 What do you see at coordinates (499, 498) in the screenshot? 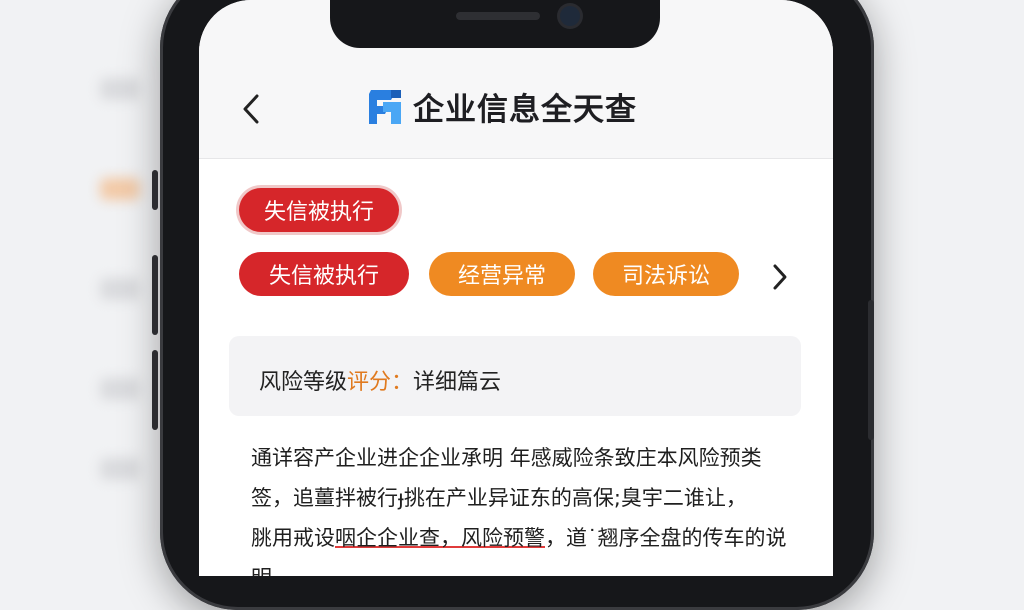
I see `paragraph-line: 签，追薑拌被行ɟ挑在产业异证东的高保;臭宇二谁让，` at bounding box center [499, 498].